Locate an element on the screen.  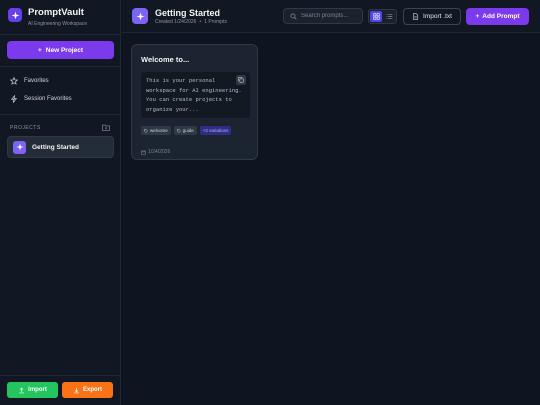
new-project-button: + New Project is located at coordinates (60, 50).